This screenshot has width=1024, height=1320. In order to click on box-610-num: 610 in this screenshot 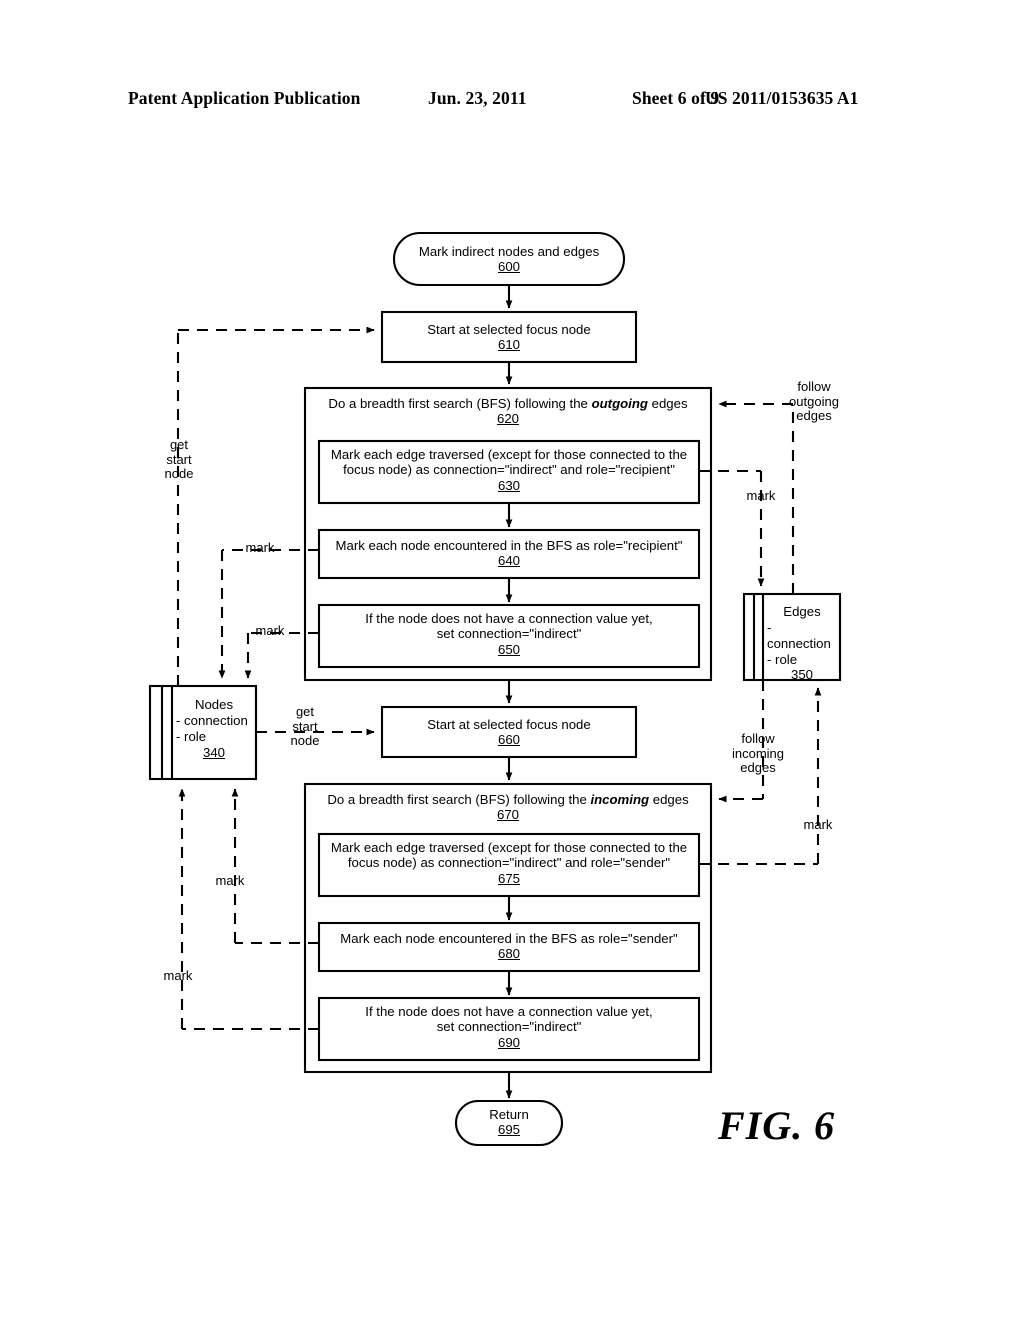, I will do `click(508, 345)`.